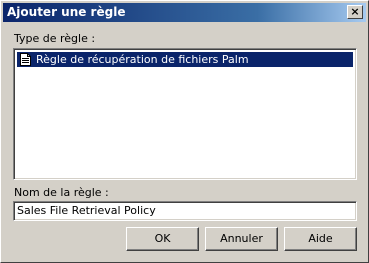 The width and height of the screenshot is (369, 263). Describe the element at coordinates (355, 12) in the screenshot. I see `close-button: ×` at that location.